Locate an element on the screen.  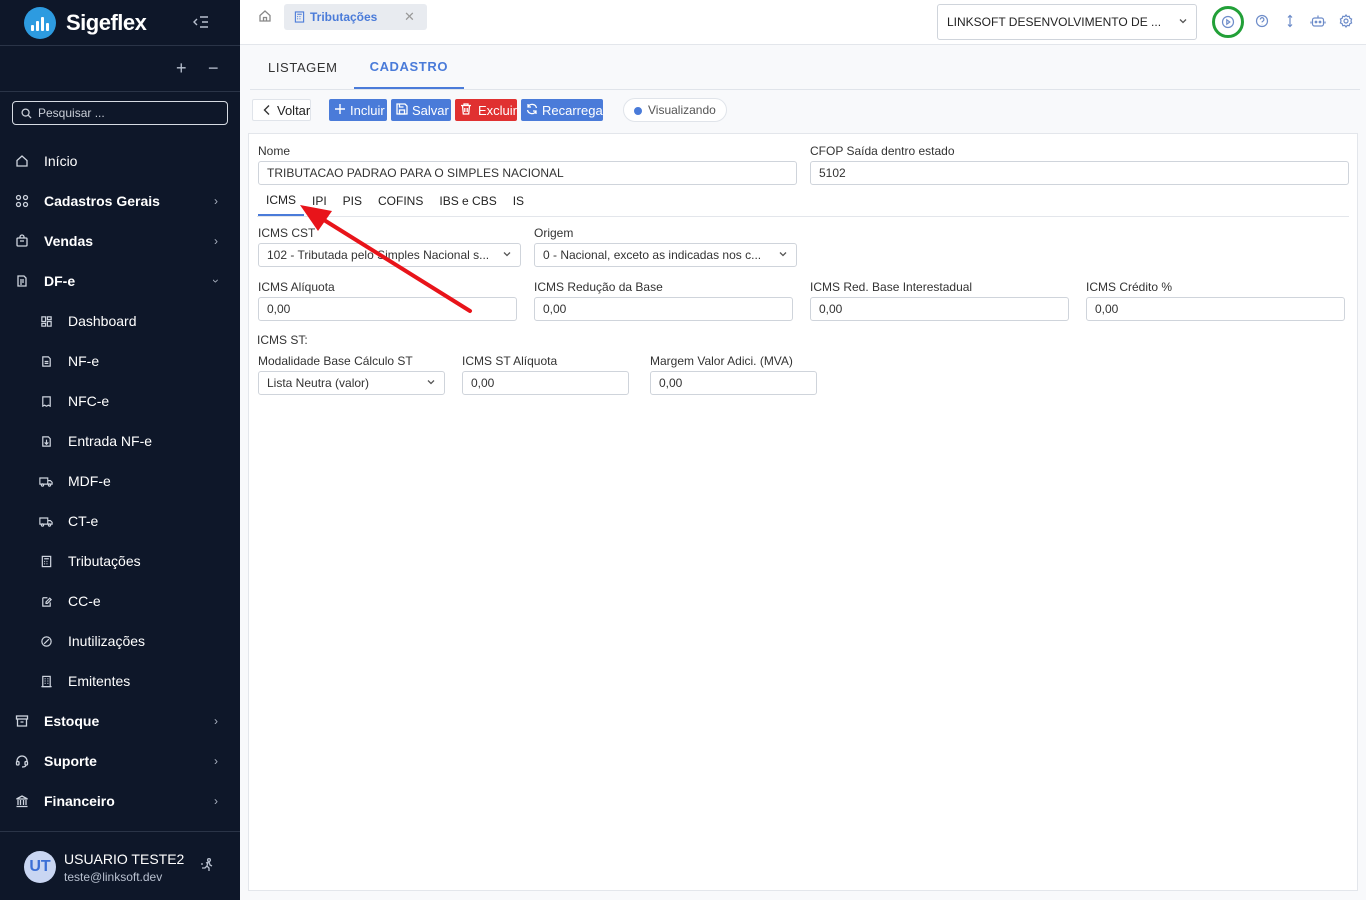
sidebar-item-cce: CC-e is located at coordinates (120, 601).